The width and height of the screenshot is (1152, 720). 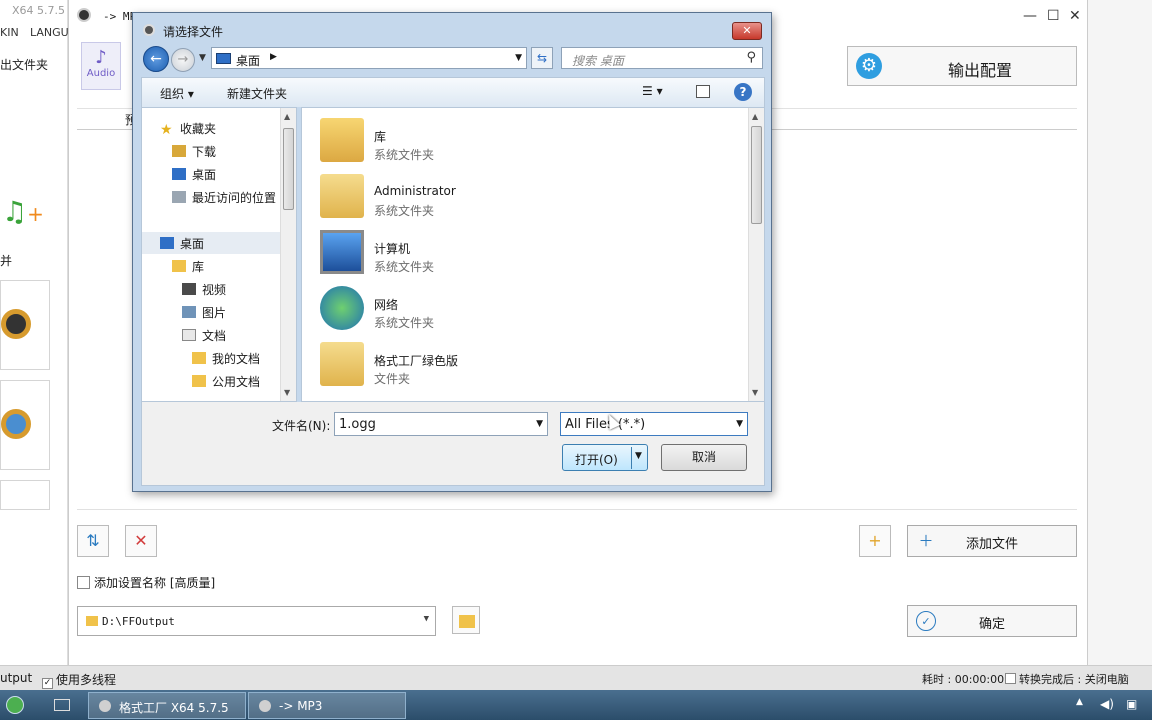 What do you see at coordinates (101, 66) in the screenshot?
I see `audio-type-button: ♪ Audio` at bounding box center [101, 66].